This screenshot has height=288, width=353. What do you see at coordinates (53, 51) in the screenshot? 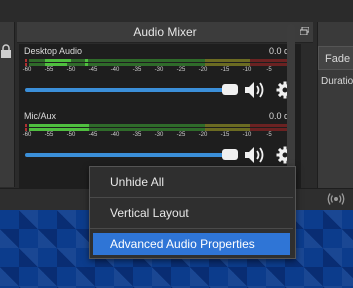
I see `channel-name: Desktop Audio` at bounding box center [53, 51].